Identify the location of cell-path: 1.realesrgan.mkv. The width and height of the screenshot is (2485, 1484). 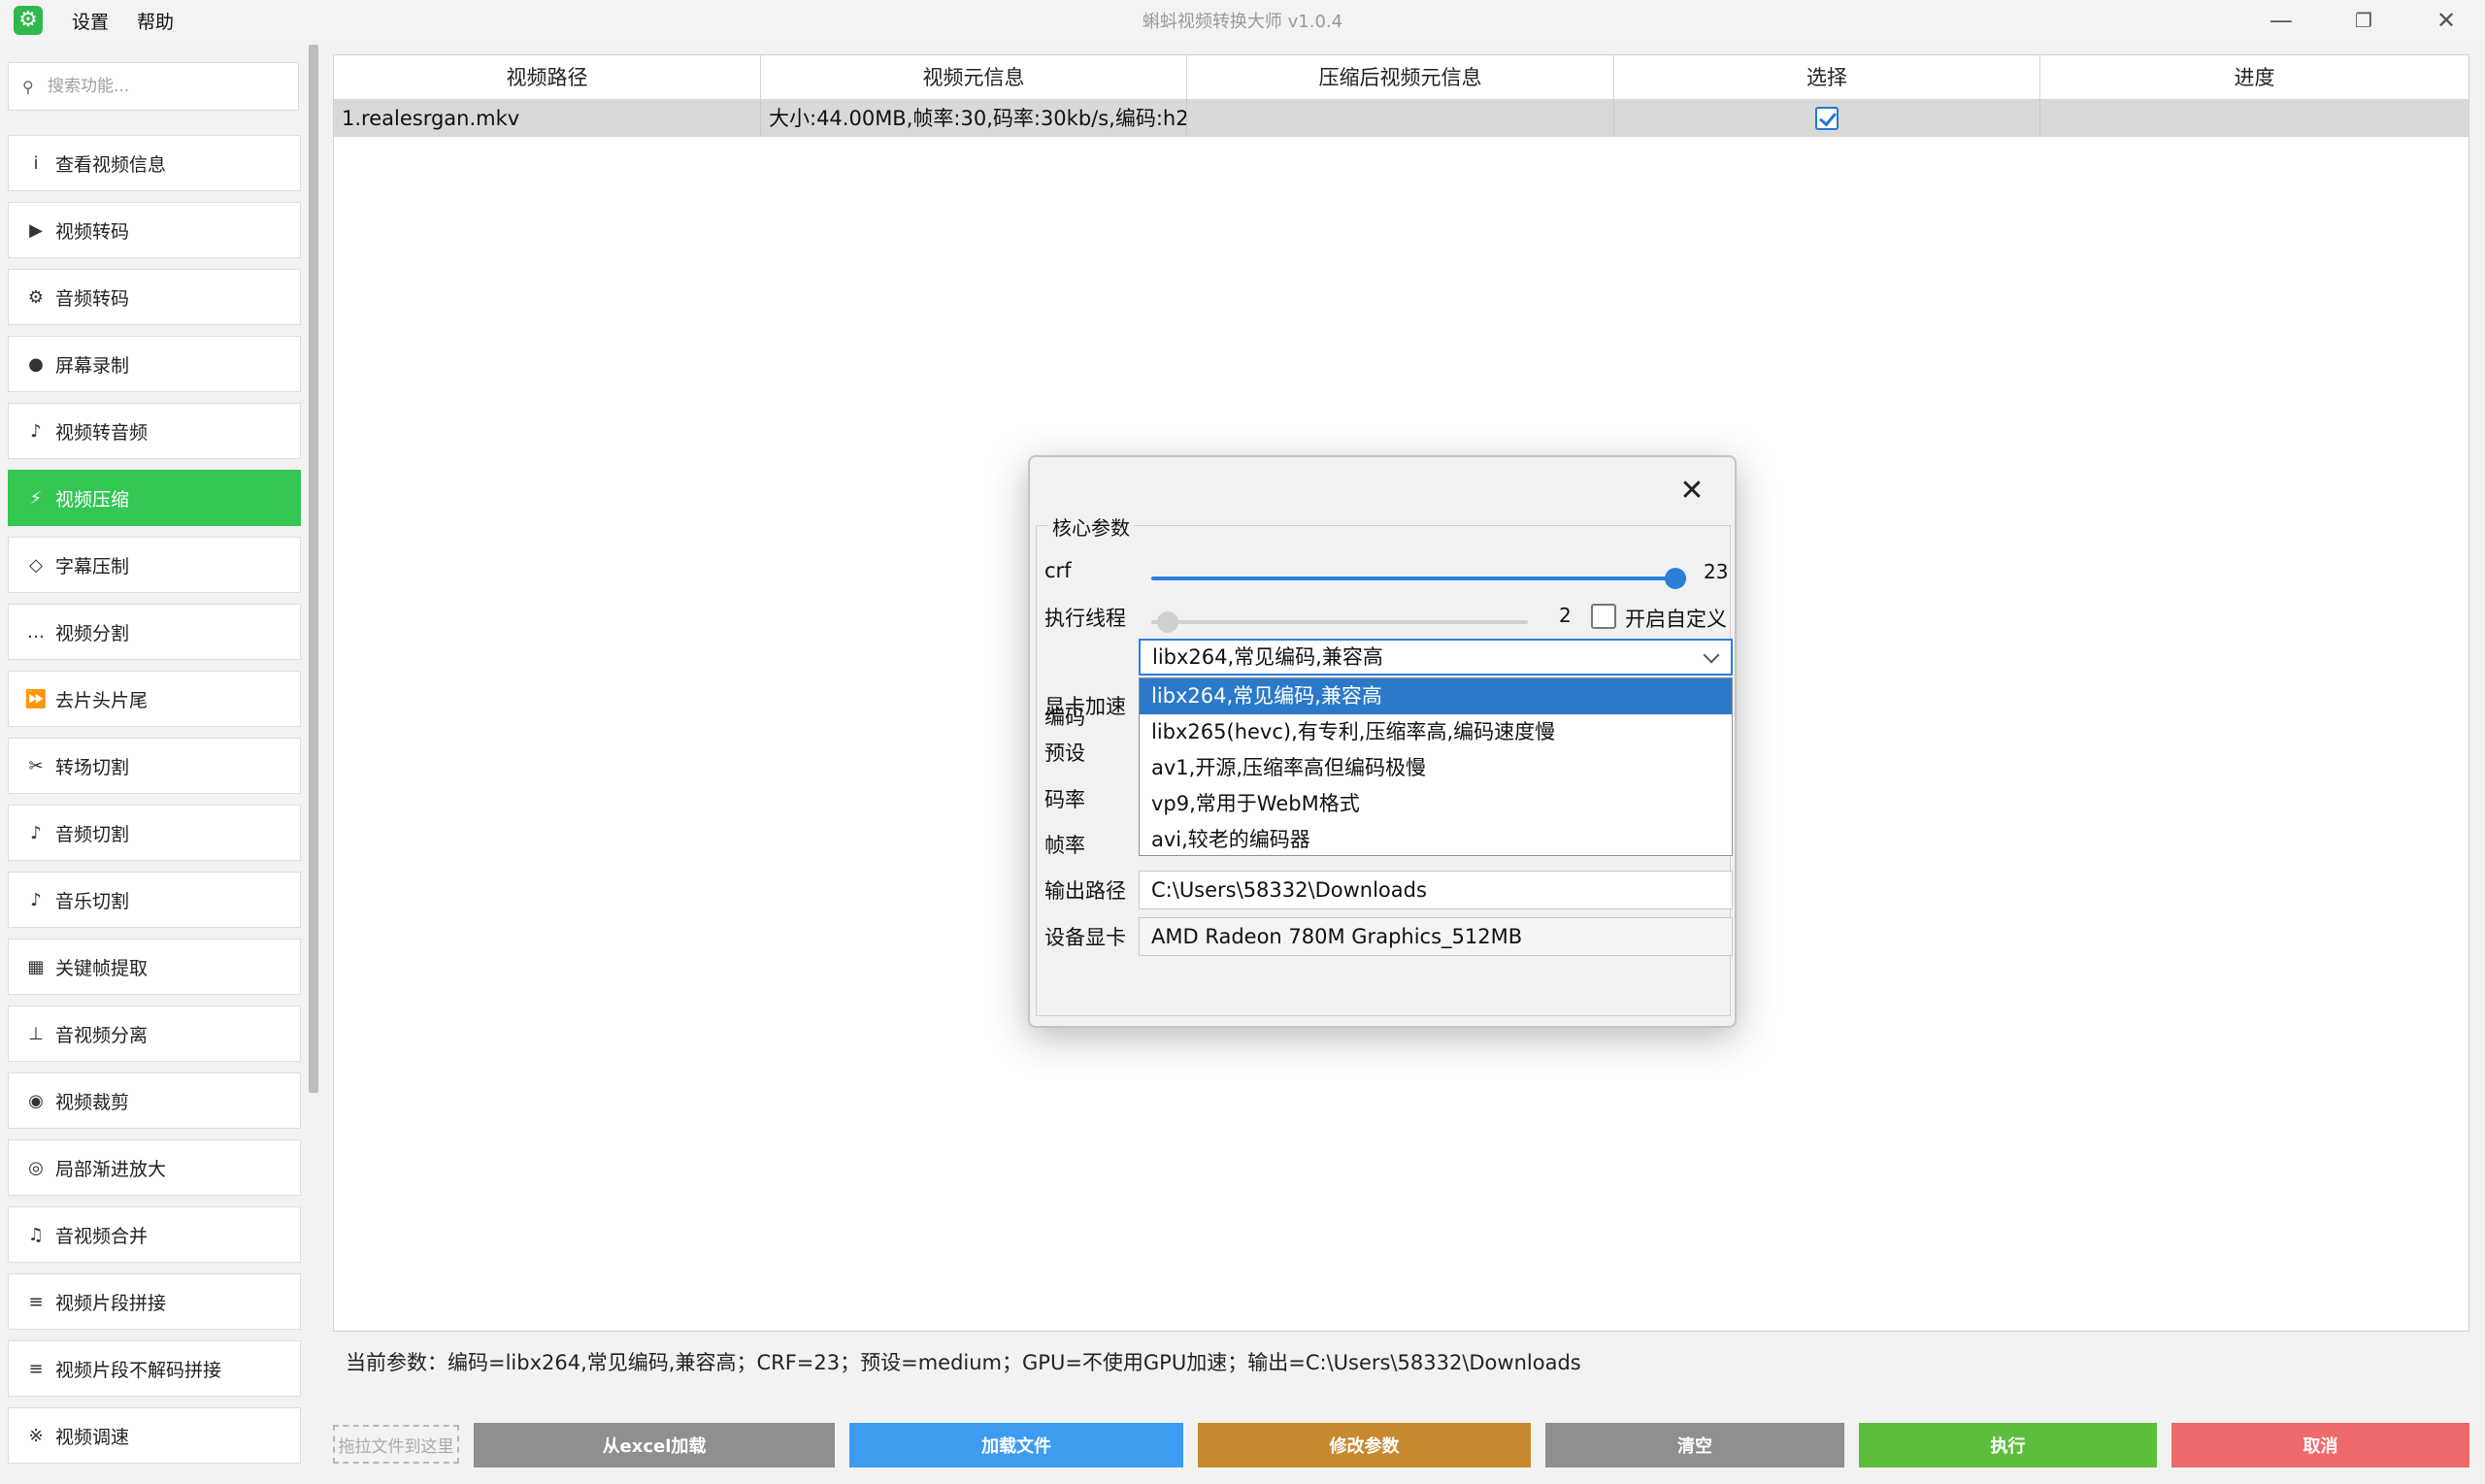
(547, 118).